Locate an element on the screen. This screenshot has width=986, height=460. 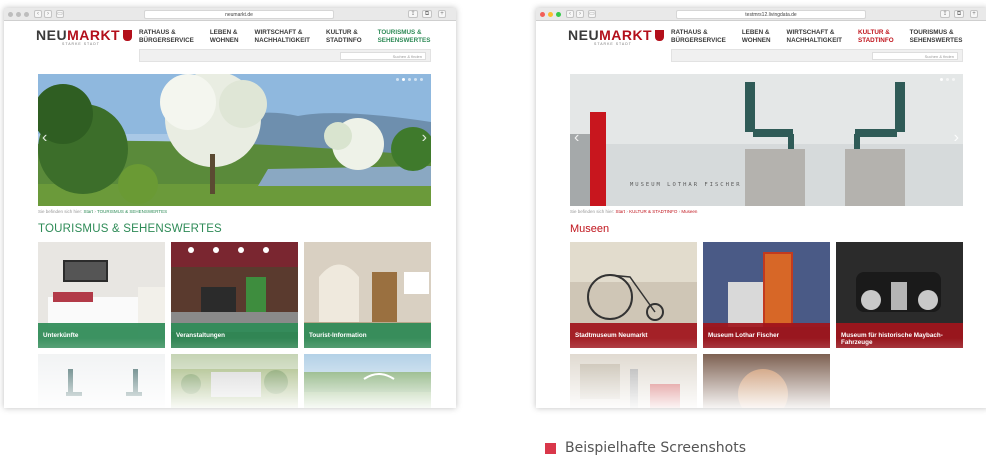
breadcrumb-section: KULTUR & STADTINFO is located at coordinates (653, 211).